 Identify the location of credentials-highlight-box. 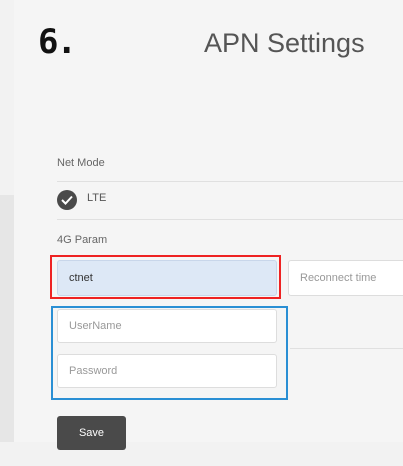
(169, 353).